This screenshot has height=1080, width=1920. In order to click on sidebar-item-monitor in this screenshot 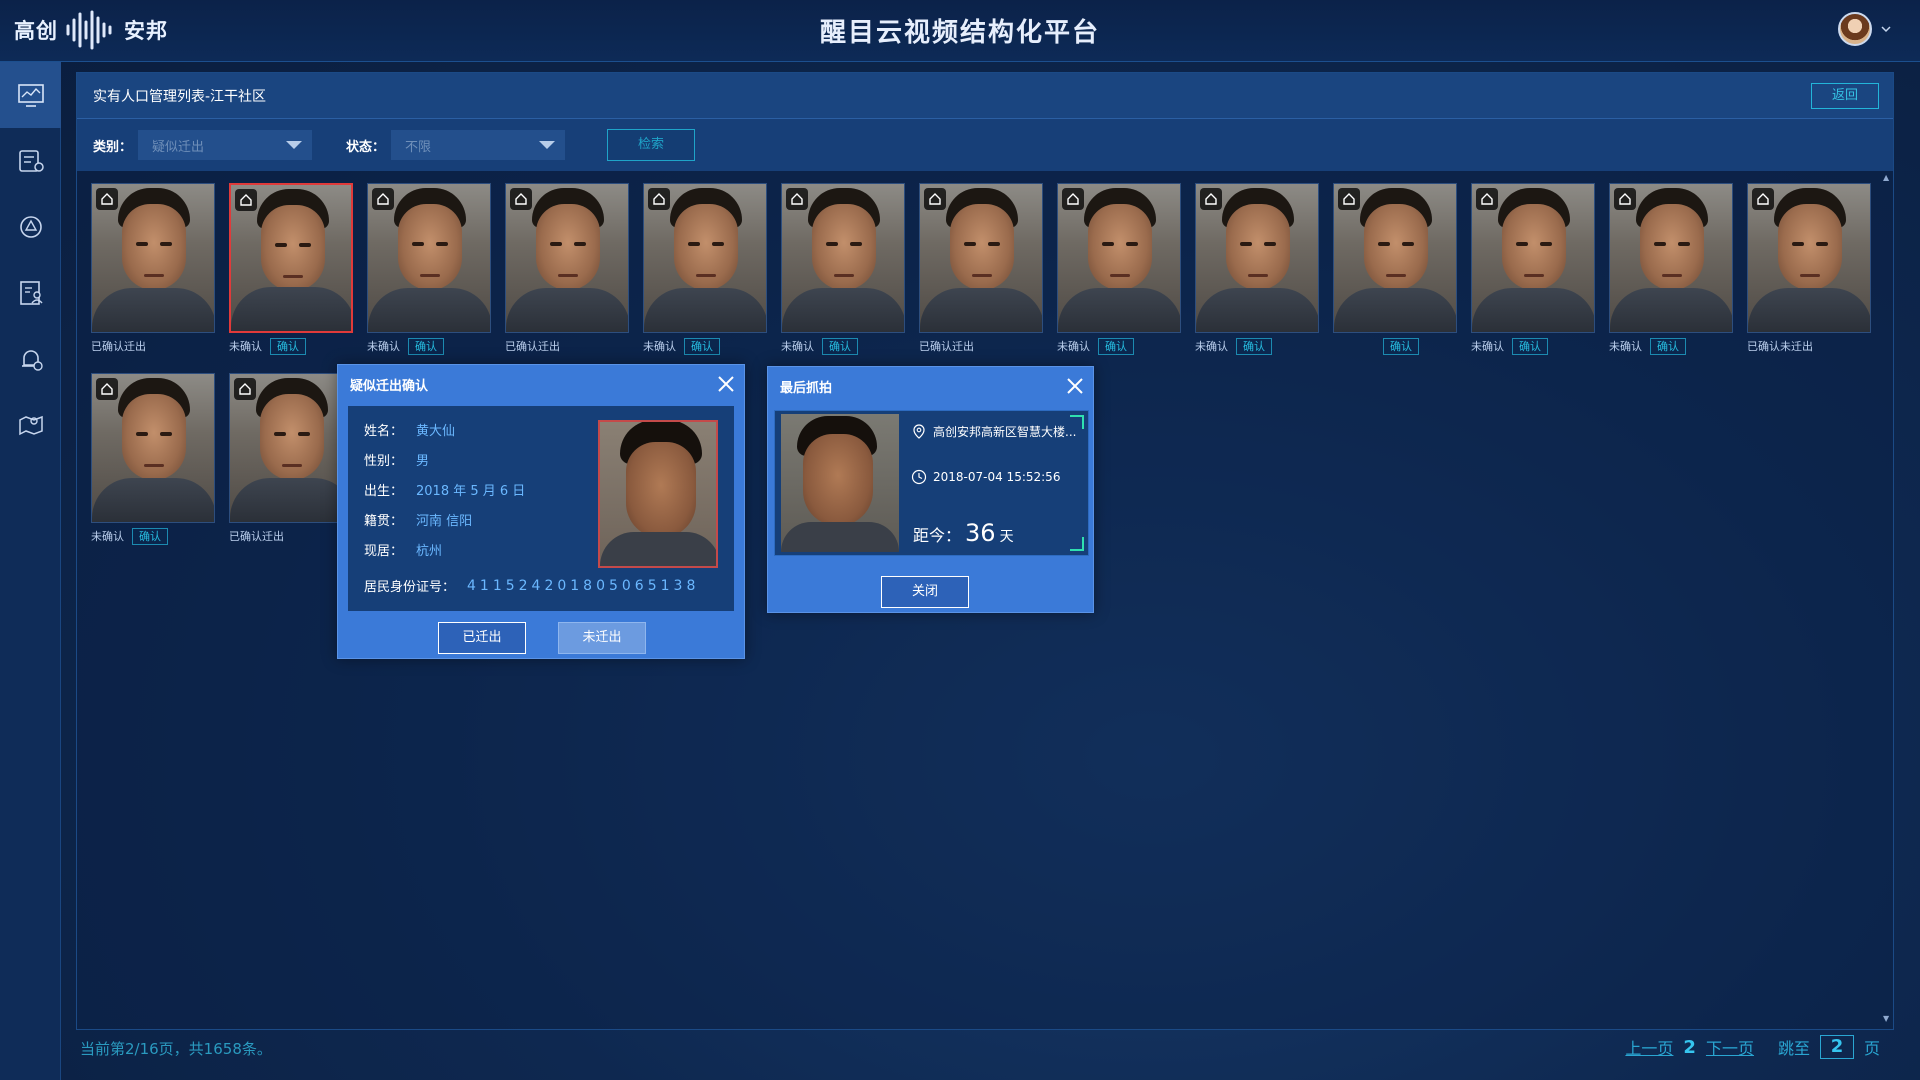, I will do `click(30, 95)`.